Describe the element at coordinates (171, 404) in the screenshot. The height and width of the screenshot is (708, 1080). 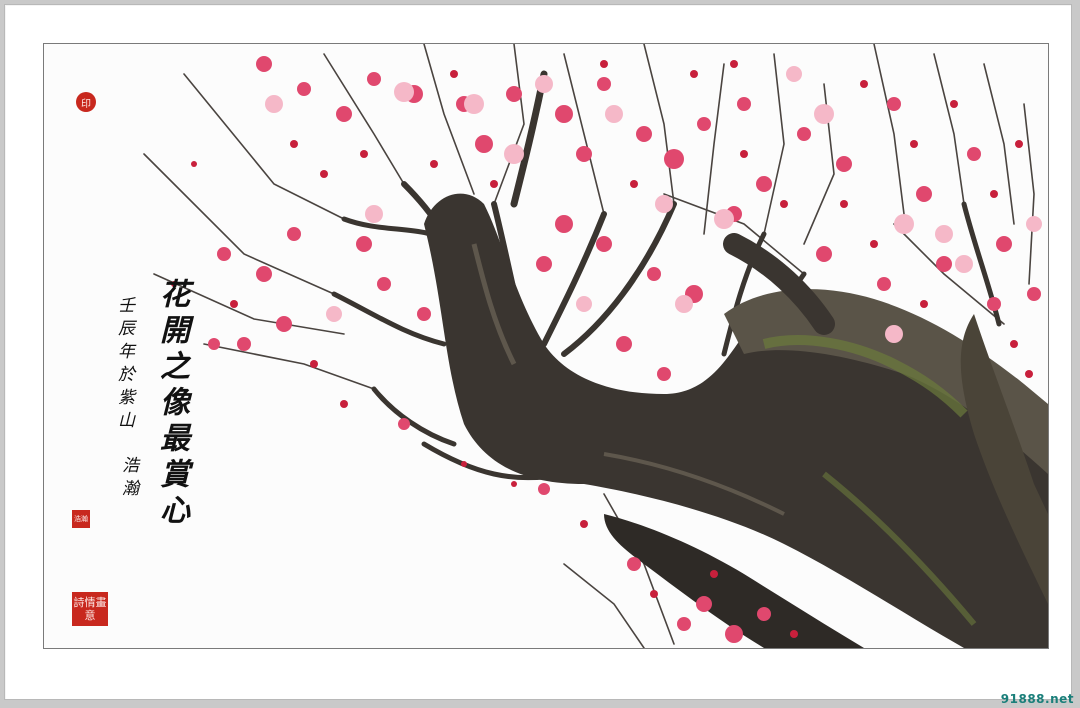
I see `inscription-main-column: 花開之像最賞心` at that location.